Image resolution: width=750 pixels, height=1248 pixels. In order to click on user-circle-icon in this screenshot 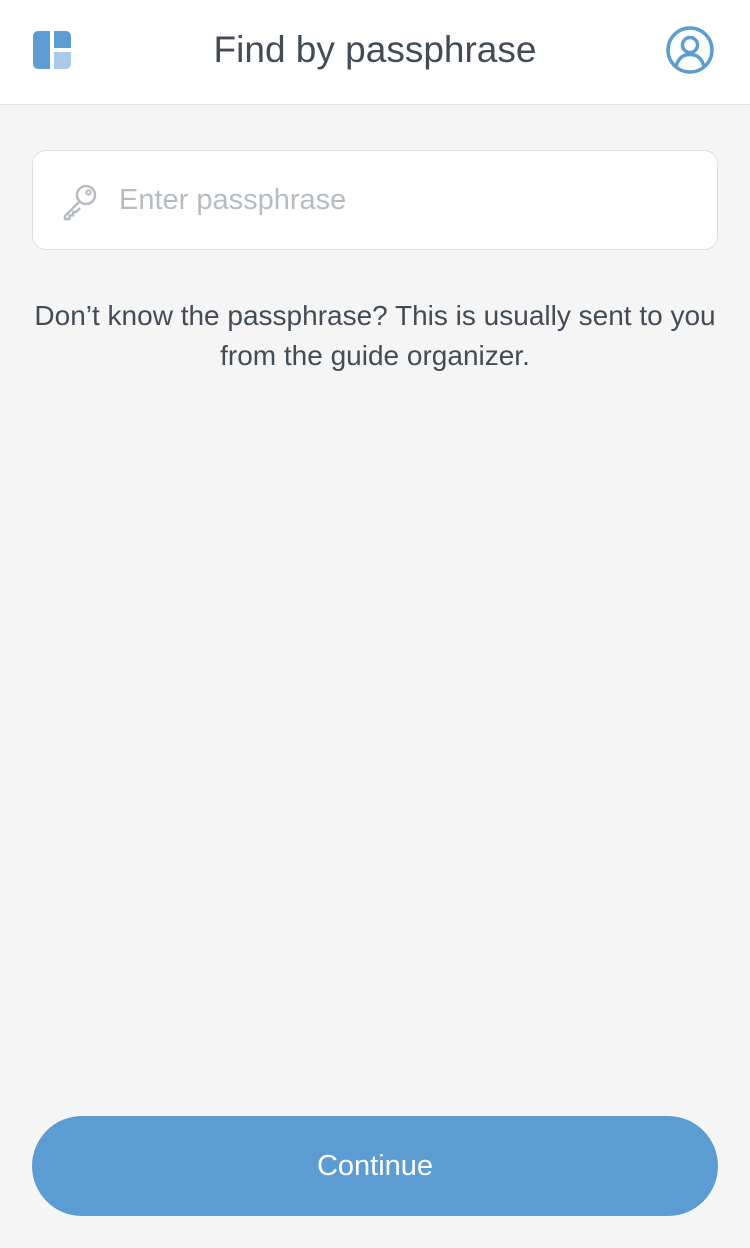, I will do `click(690, 50)`.